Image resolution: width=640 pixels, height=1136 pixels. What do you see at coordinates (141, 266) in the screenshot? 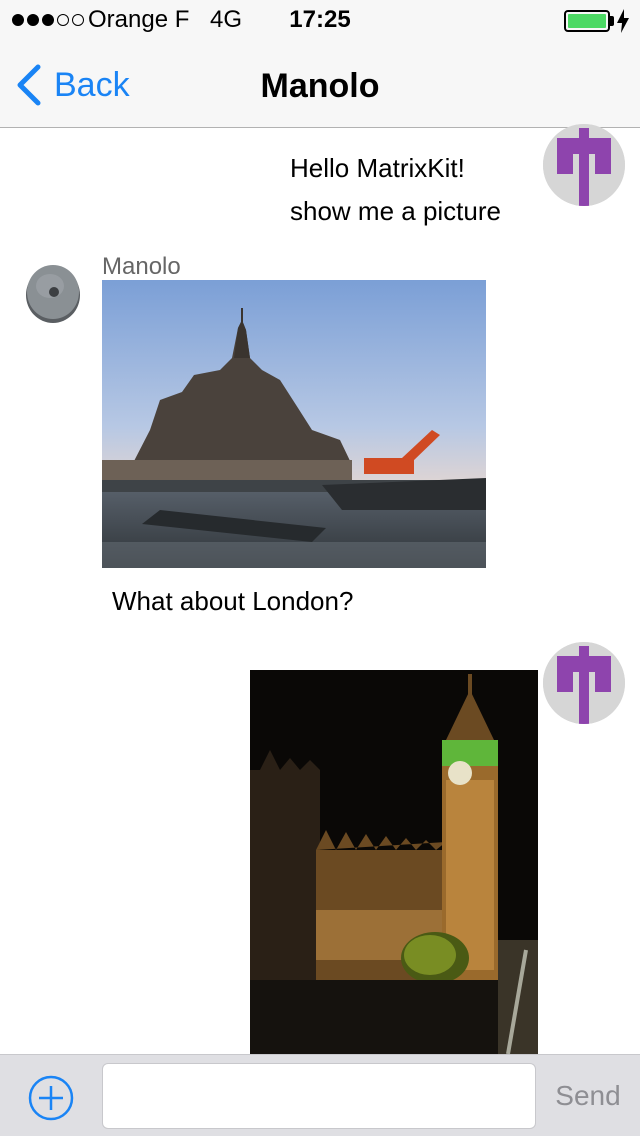
I see `sender-name: Manolo` at bounding box center [141, 266].